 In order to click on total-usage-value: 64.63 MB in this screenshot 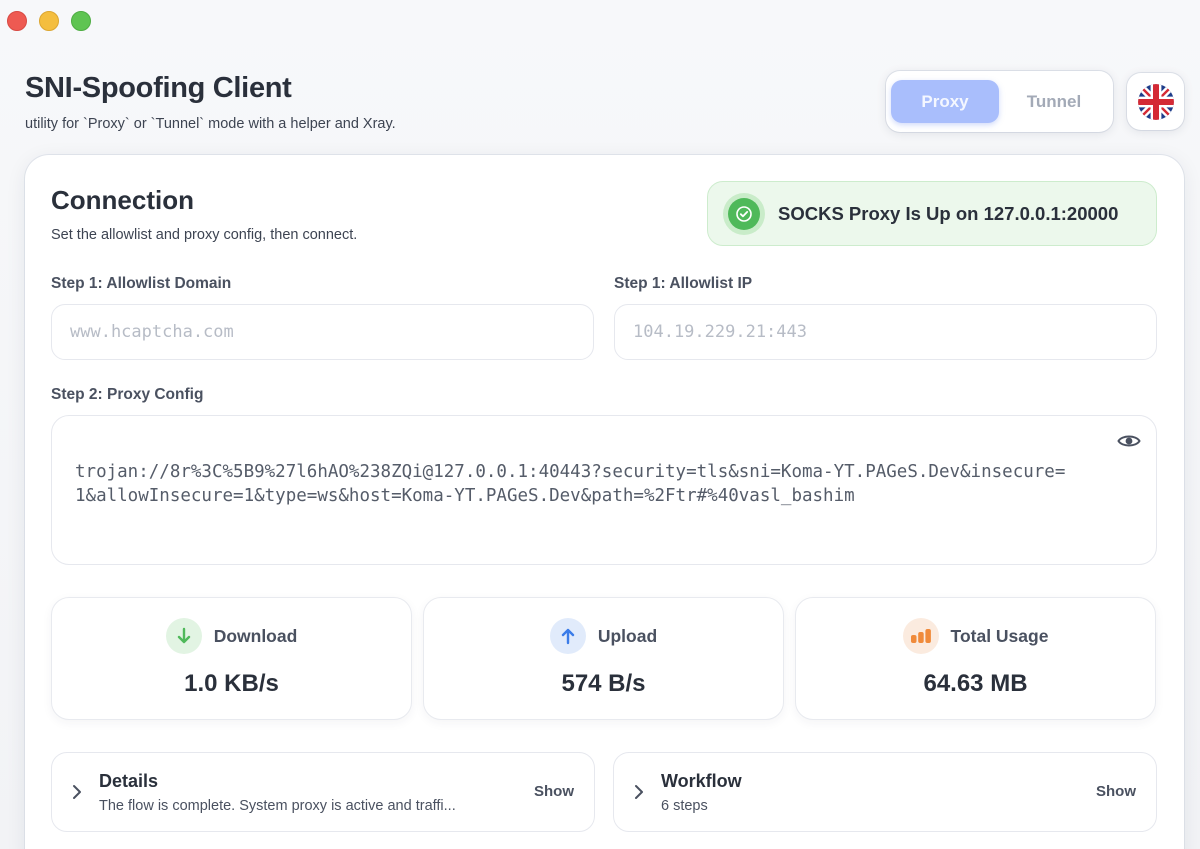, I will do `click(975, 683)`.